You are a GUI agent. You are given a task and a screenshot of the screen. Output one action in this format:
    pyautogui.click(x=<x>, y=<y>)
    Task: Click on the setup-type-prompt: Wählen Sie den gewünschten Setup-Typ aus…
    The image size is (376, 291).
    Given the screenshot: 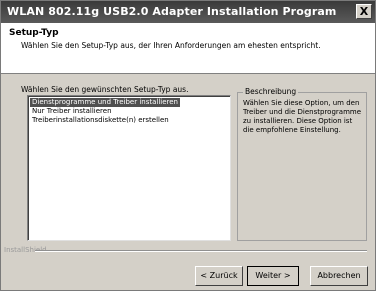 What is the action you would take?
    pyautogui.click(x=105, y=89)
    